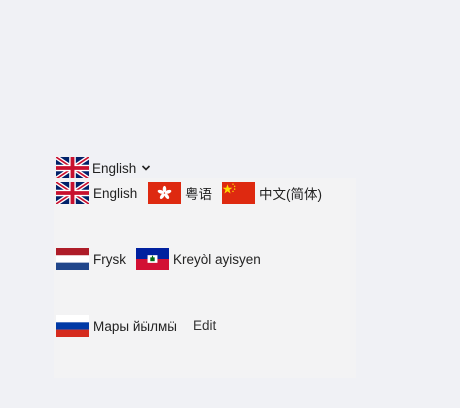 The image size is (460, 408). What do you see at coordinates (135, 326) in the screenshot?
I see `language-option-label: Мары йӹлмӹ` at bounding box center [135, 326].